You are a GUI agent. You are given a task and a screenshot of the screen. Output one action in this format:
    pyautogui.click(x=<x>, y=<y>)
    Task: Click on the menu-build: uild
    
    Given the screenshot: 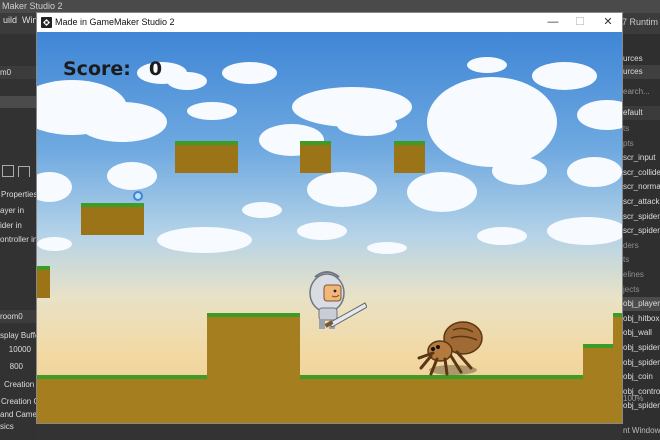 What is the action you would take?
    pyautogui.click(x=10, y=20)
    